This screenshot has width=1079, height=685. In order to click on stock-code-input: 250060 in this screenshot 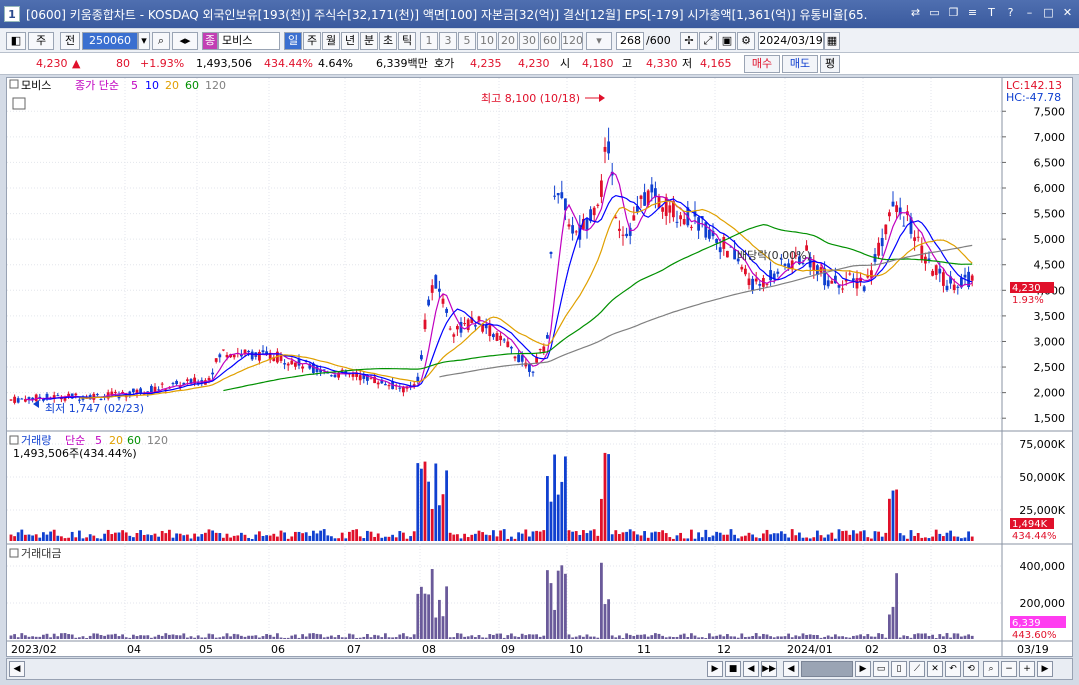, I will do `click(110, 41)`.